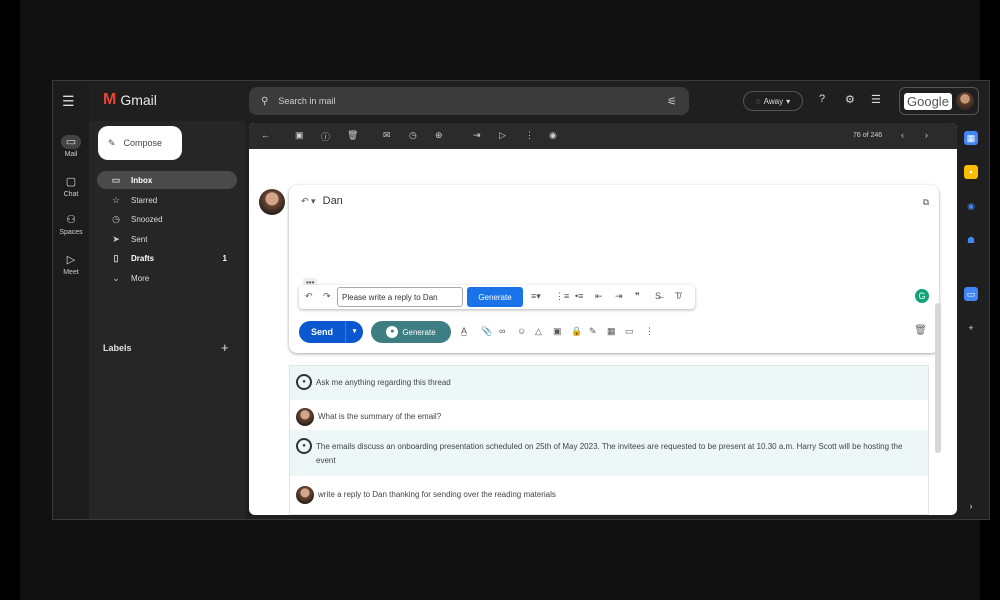 The height and width of the screenshot is (600, 1000). What do you see at coordinates (926, 202) in the screenshot?
I see `popout-icon: ⧉` at bounding box center [926, 202].